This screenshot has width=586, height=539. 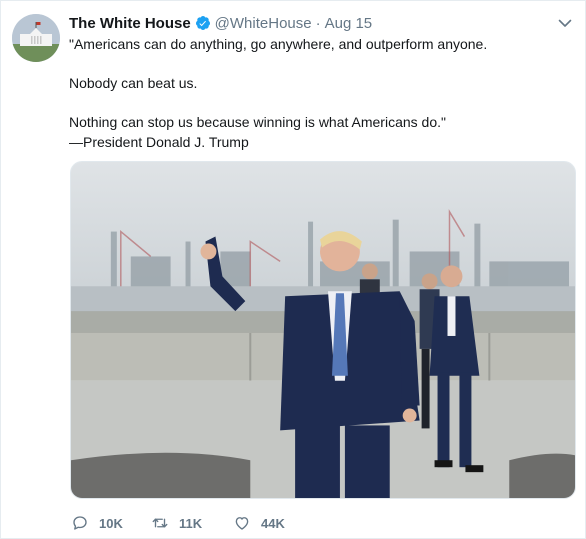 I want to click on reply-count: 10K, so click(x=111, y=523).